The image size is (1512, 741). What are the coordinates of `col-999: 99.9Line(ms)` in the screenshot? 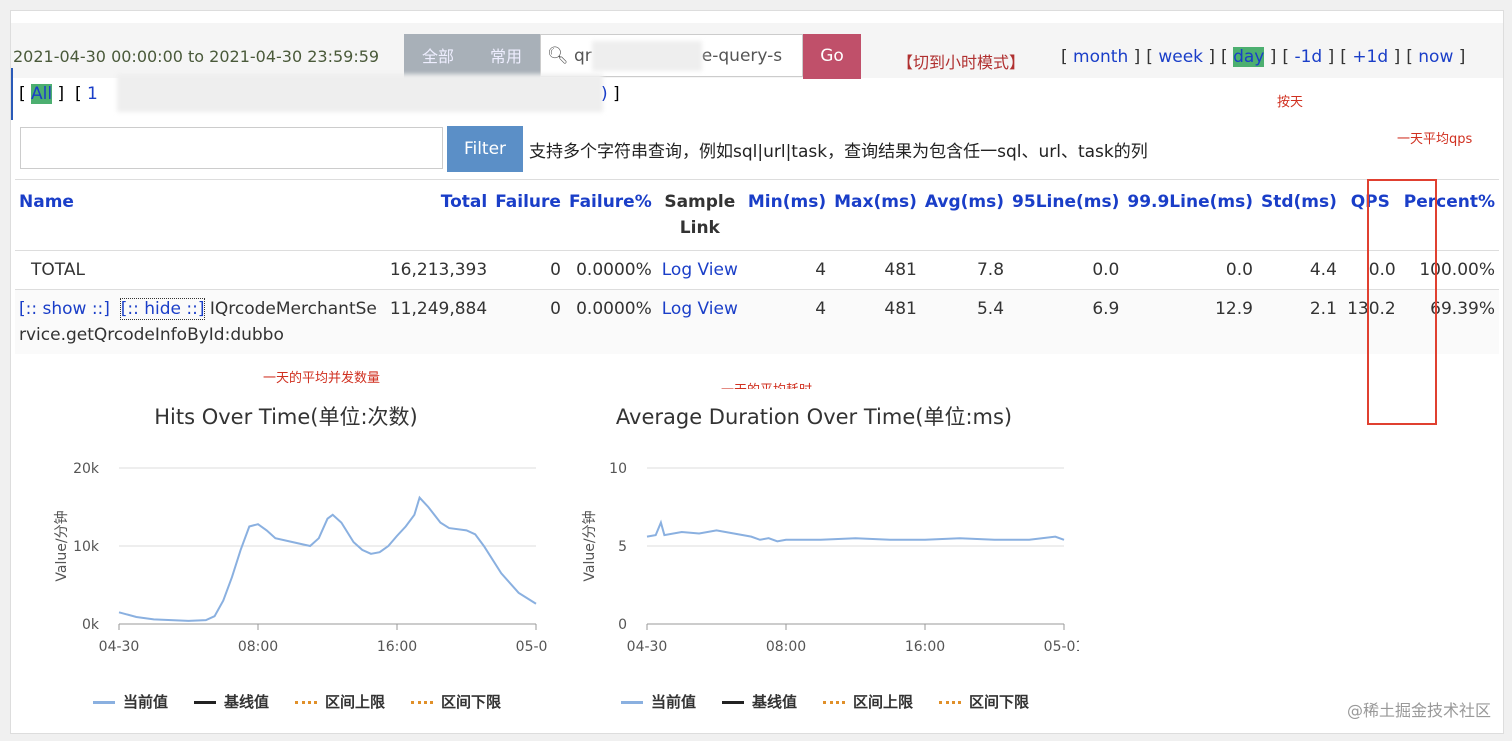 It's located at (1190, 215).